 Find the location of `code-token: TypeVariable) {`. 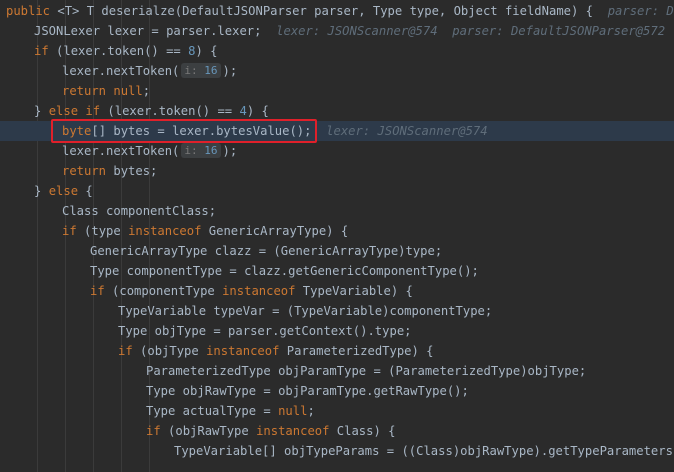

code-token: TypeVariable) { is located at coordinates (354, 291).